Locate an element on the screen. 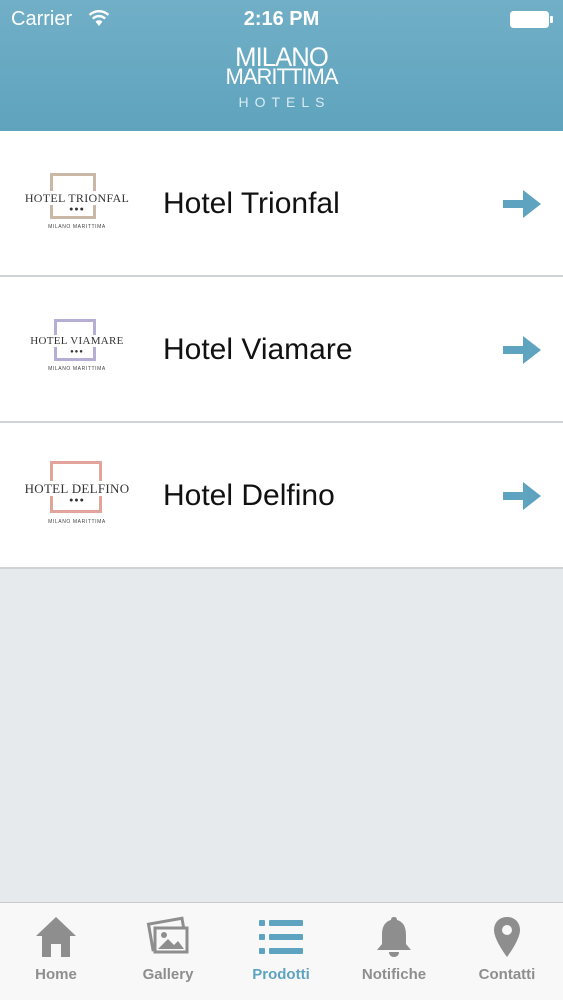 Image resolution: width=563 pixels, height=1000 pixels. hotel-title: Hotel Viamare is located at coordinates (258, 349).